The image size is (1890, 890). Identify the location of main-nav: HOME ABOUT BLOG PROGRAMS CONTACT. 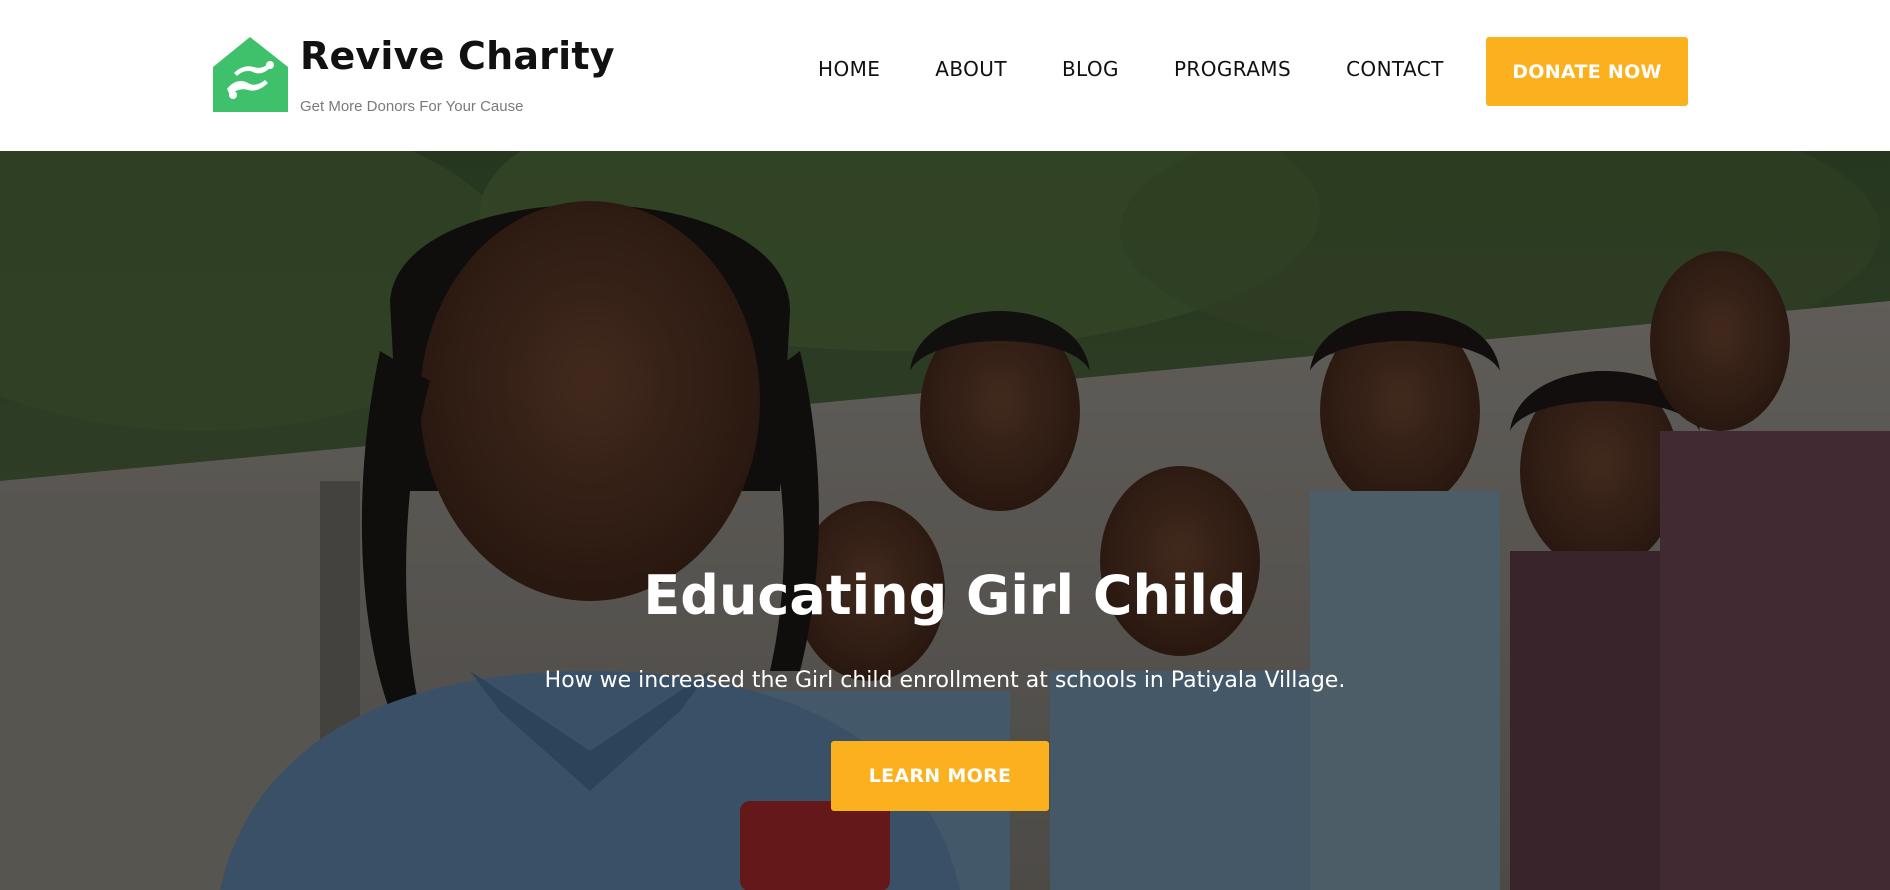
(1131, 69).